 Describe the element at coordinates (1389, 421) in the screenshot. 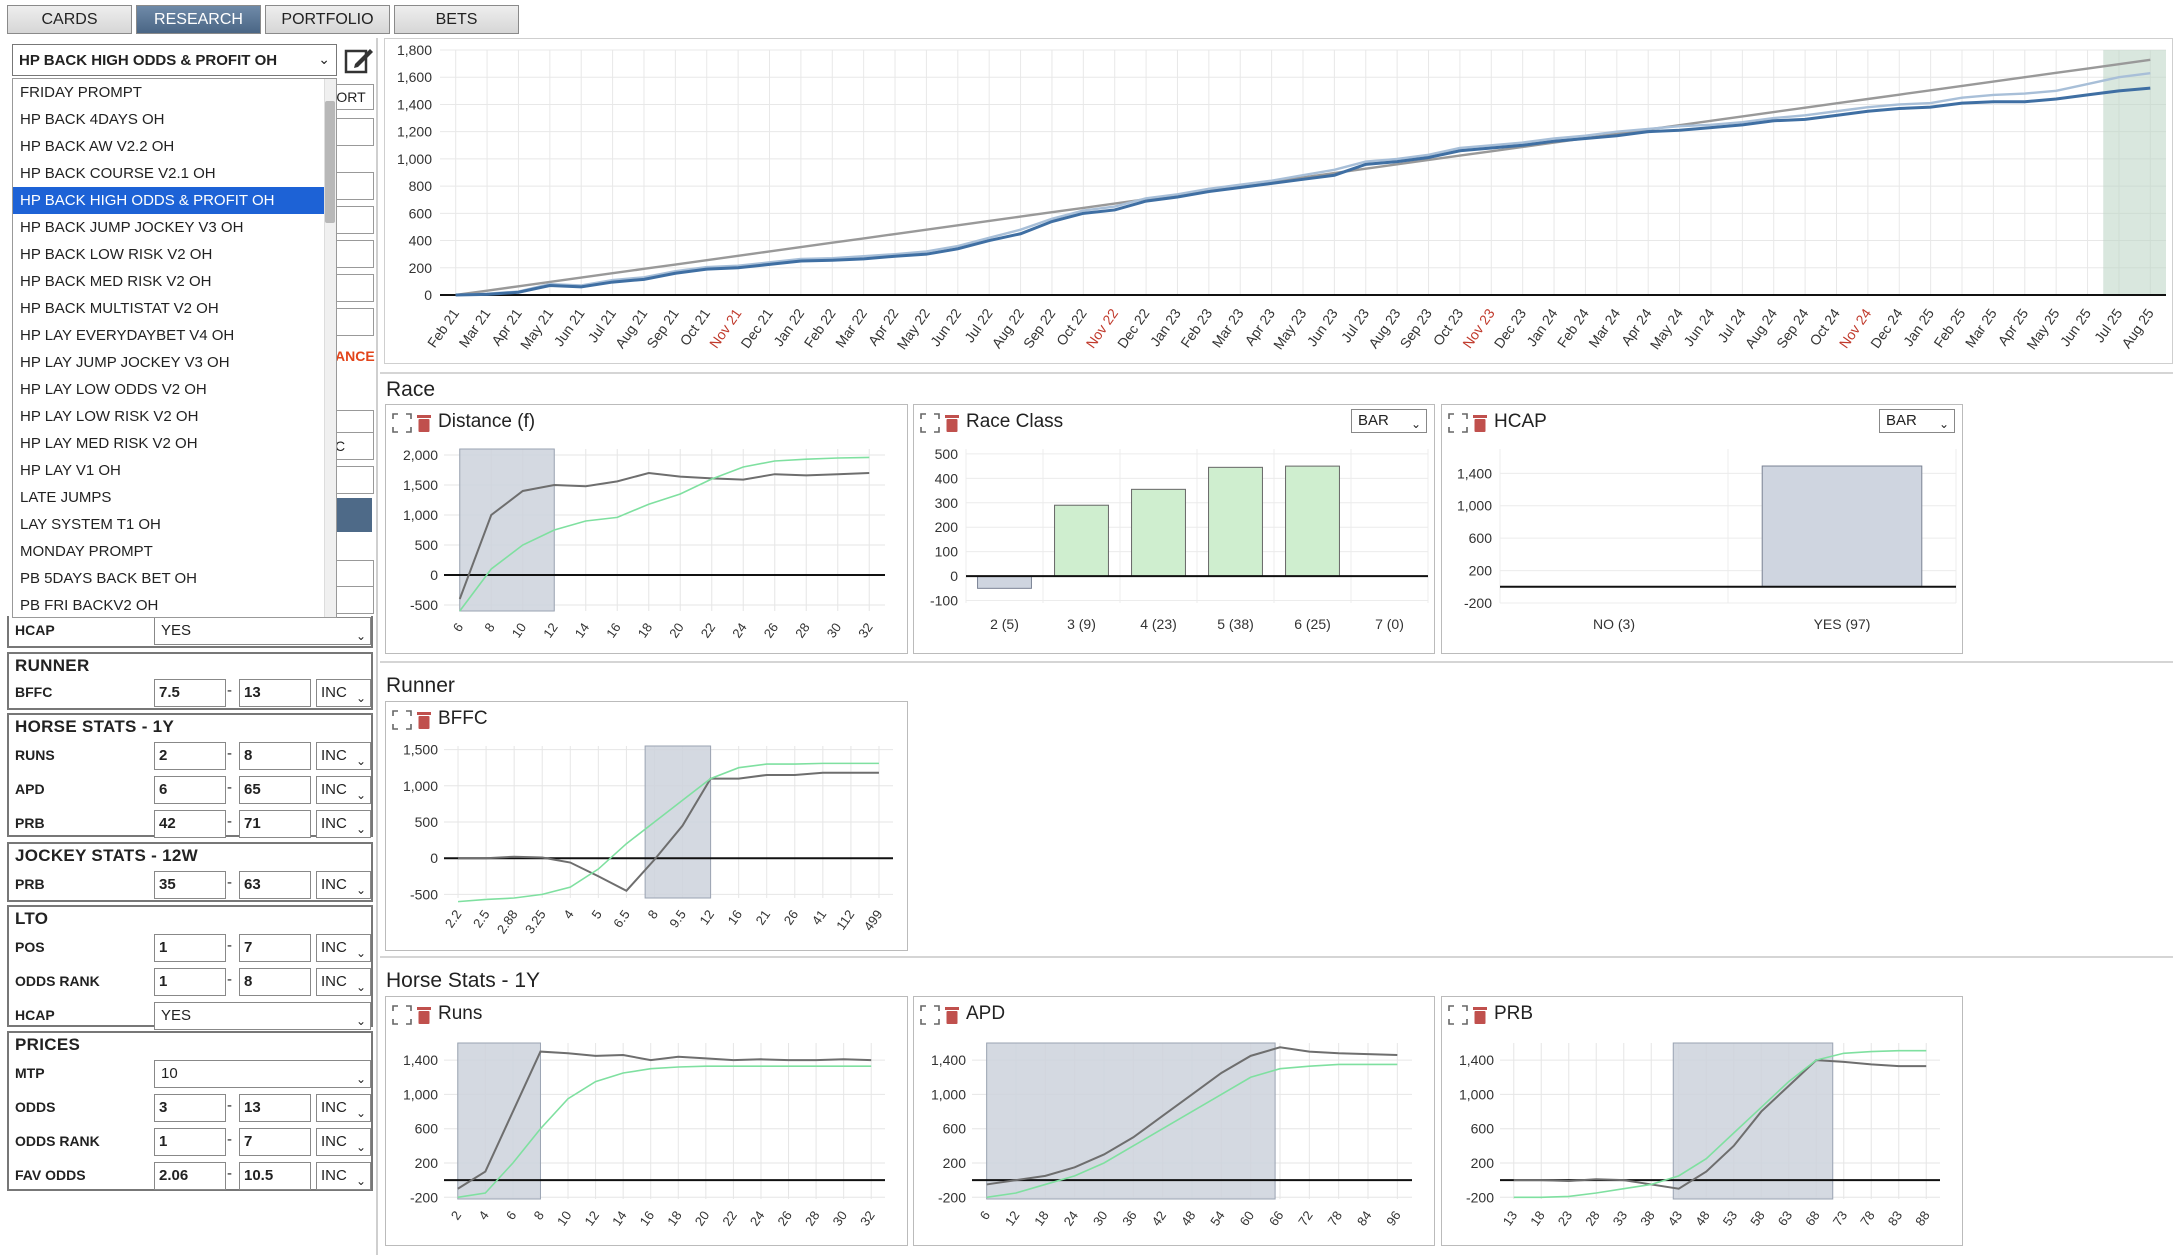

I see `race-class-chart-type-select: BAR ⌄` at that location.